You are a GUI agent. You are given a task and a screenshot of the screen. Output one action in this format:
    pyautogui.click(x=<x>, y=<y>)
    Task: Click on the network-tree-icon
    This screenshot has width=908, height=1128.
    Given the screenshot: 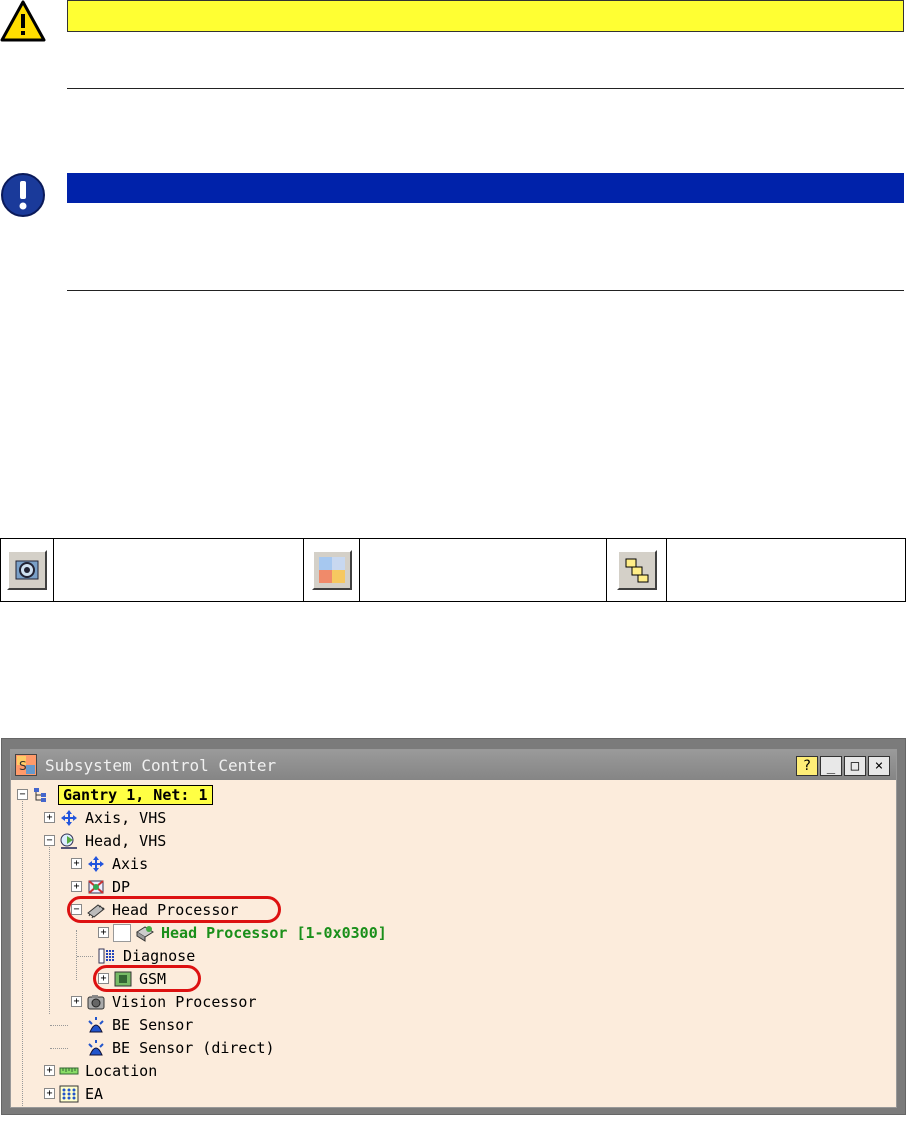 What is the action you would take?
    pyautogui.click(x=42, y=795)
    